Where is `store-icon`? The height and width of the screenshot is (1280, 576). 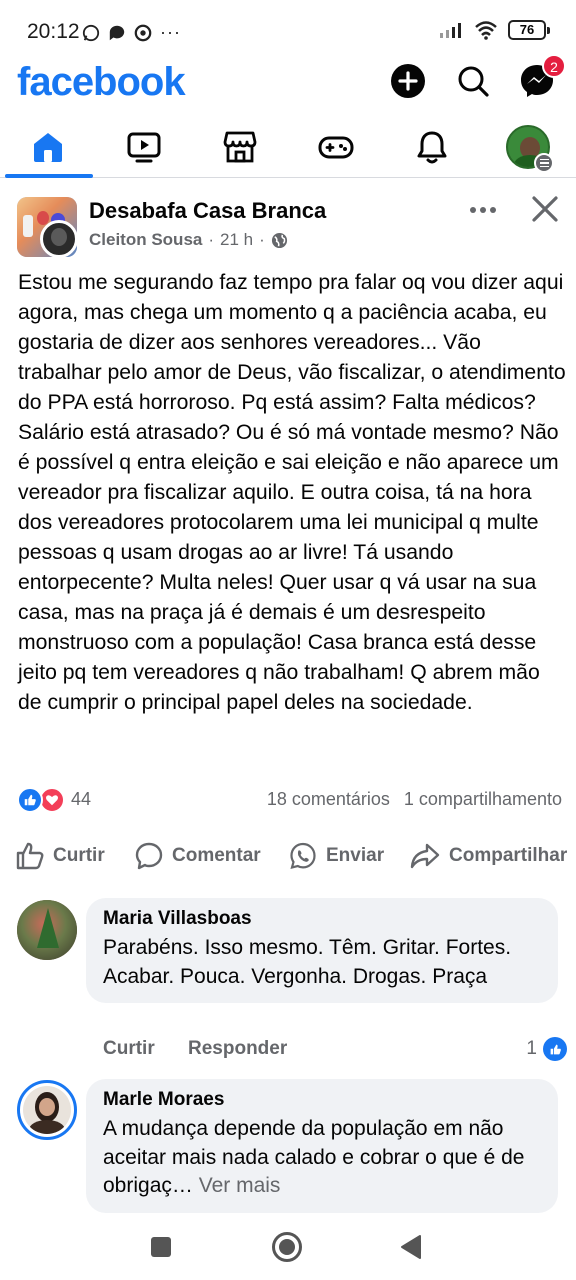 store-icon is located at coordinates (240, 147).